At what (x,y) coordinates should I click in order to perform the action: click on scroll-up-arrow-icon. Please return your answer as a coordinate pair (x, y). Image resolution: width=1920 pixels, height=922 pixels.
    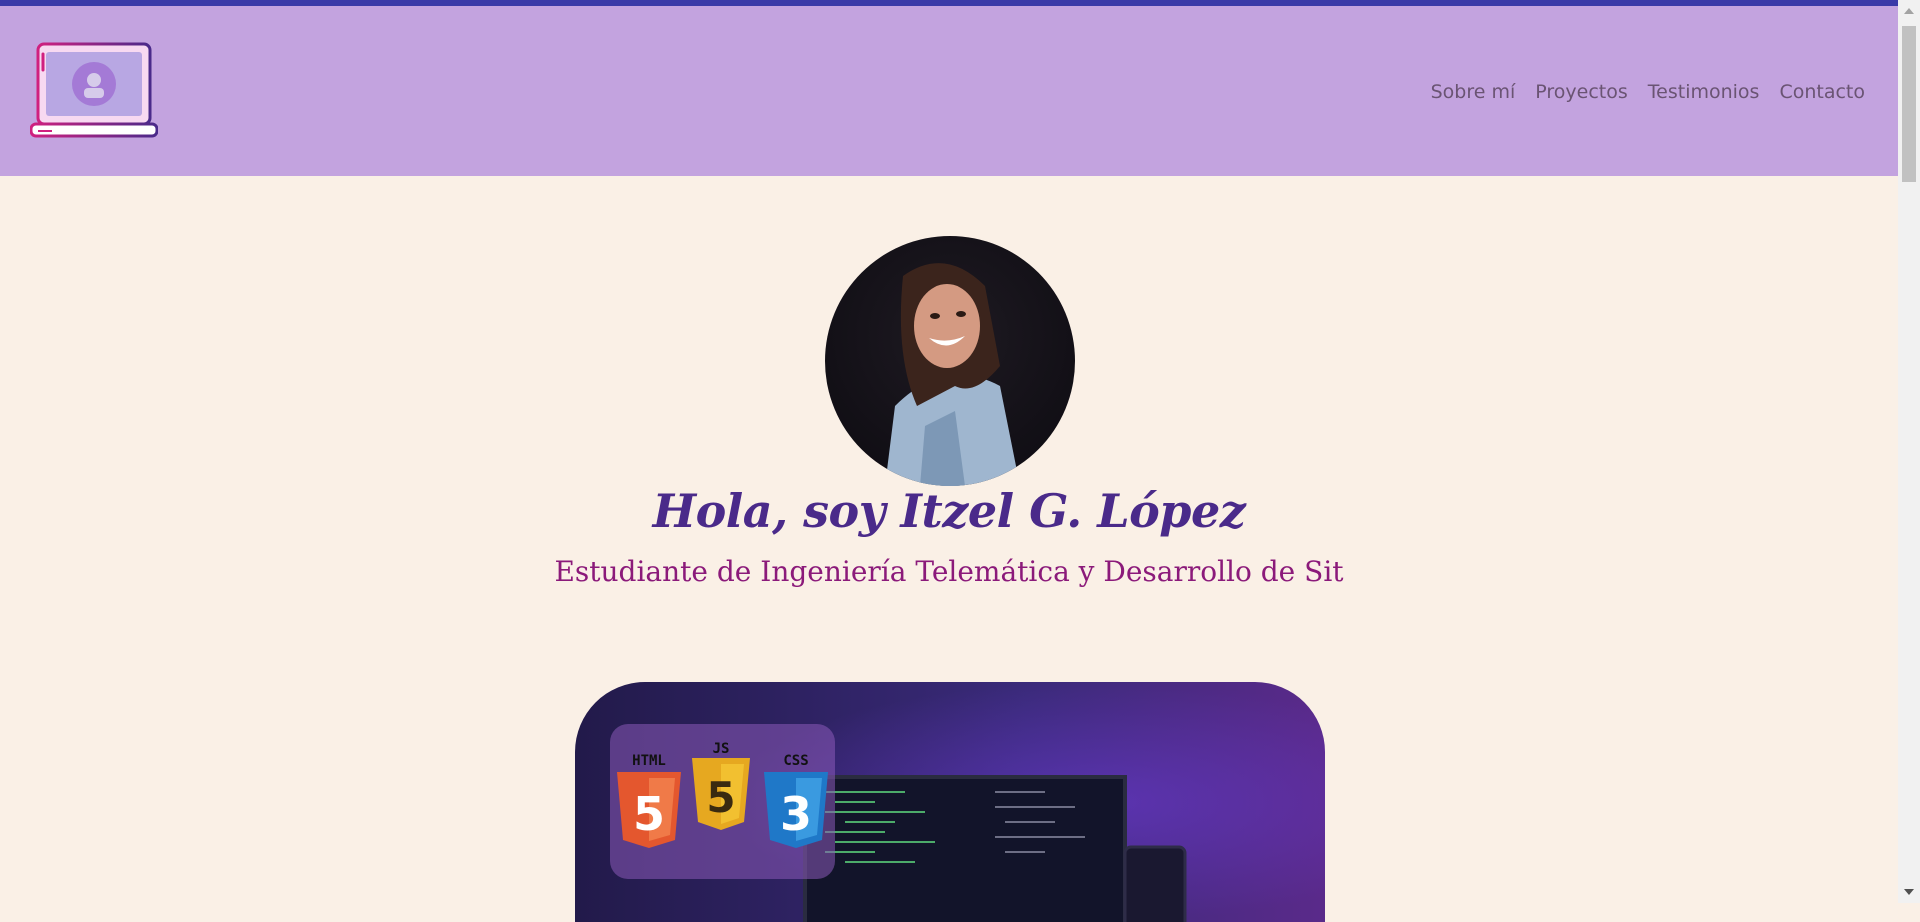
    Looking at the image, I should click on (1909, 11).